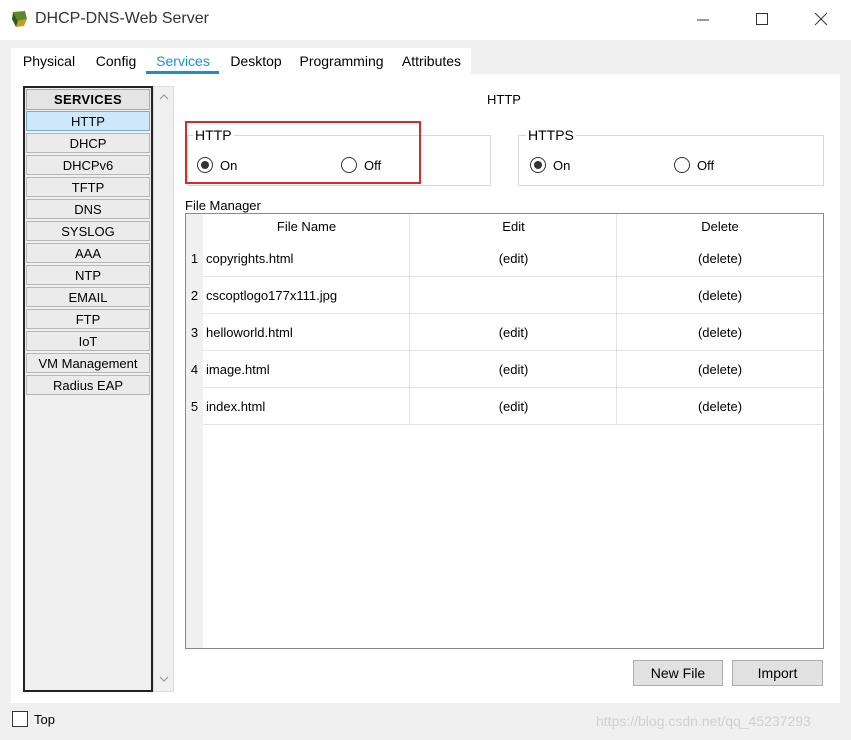 The width and height of the screenshot is (851, 740). I want to click on close-icon, so click(821, 19).